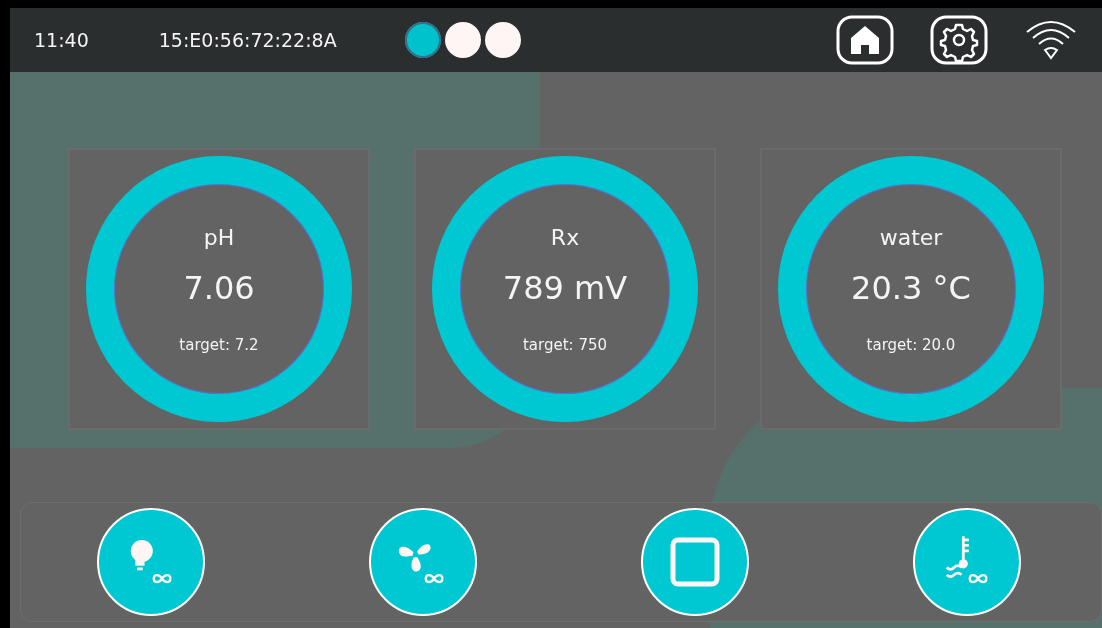  Describe the element at coordinates (565, 238) in the screenshot. I see `gauge-label: Rx` at that location.